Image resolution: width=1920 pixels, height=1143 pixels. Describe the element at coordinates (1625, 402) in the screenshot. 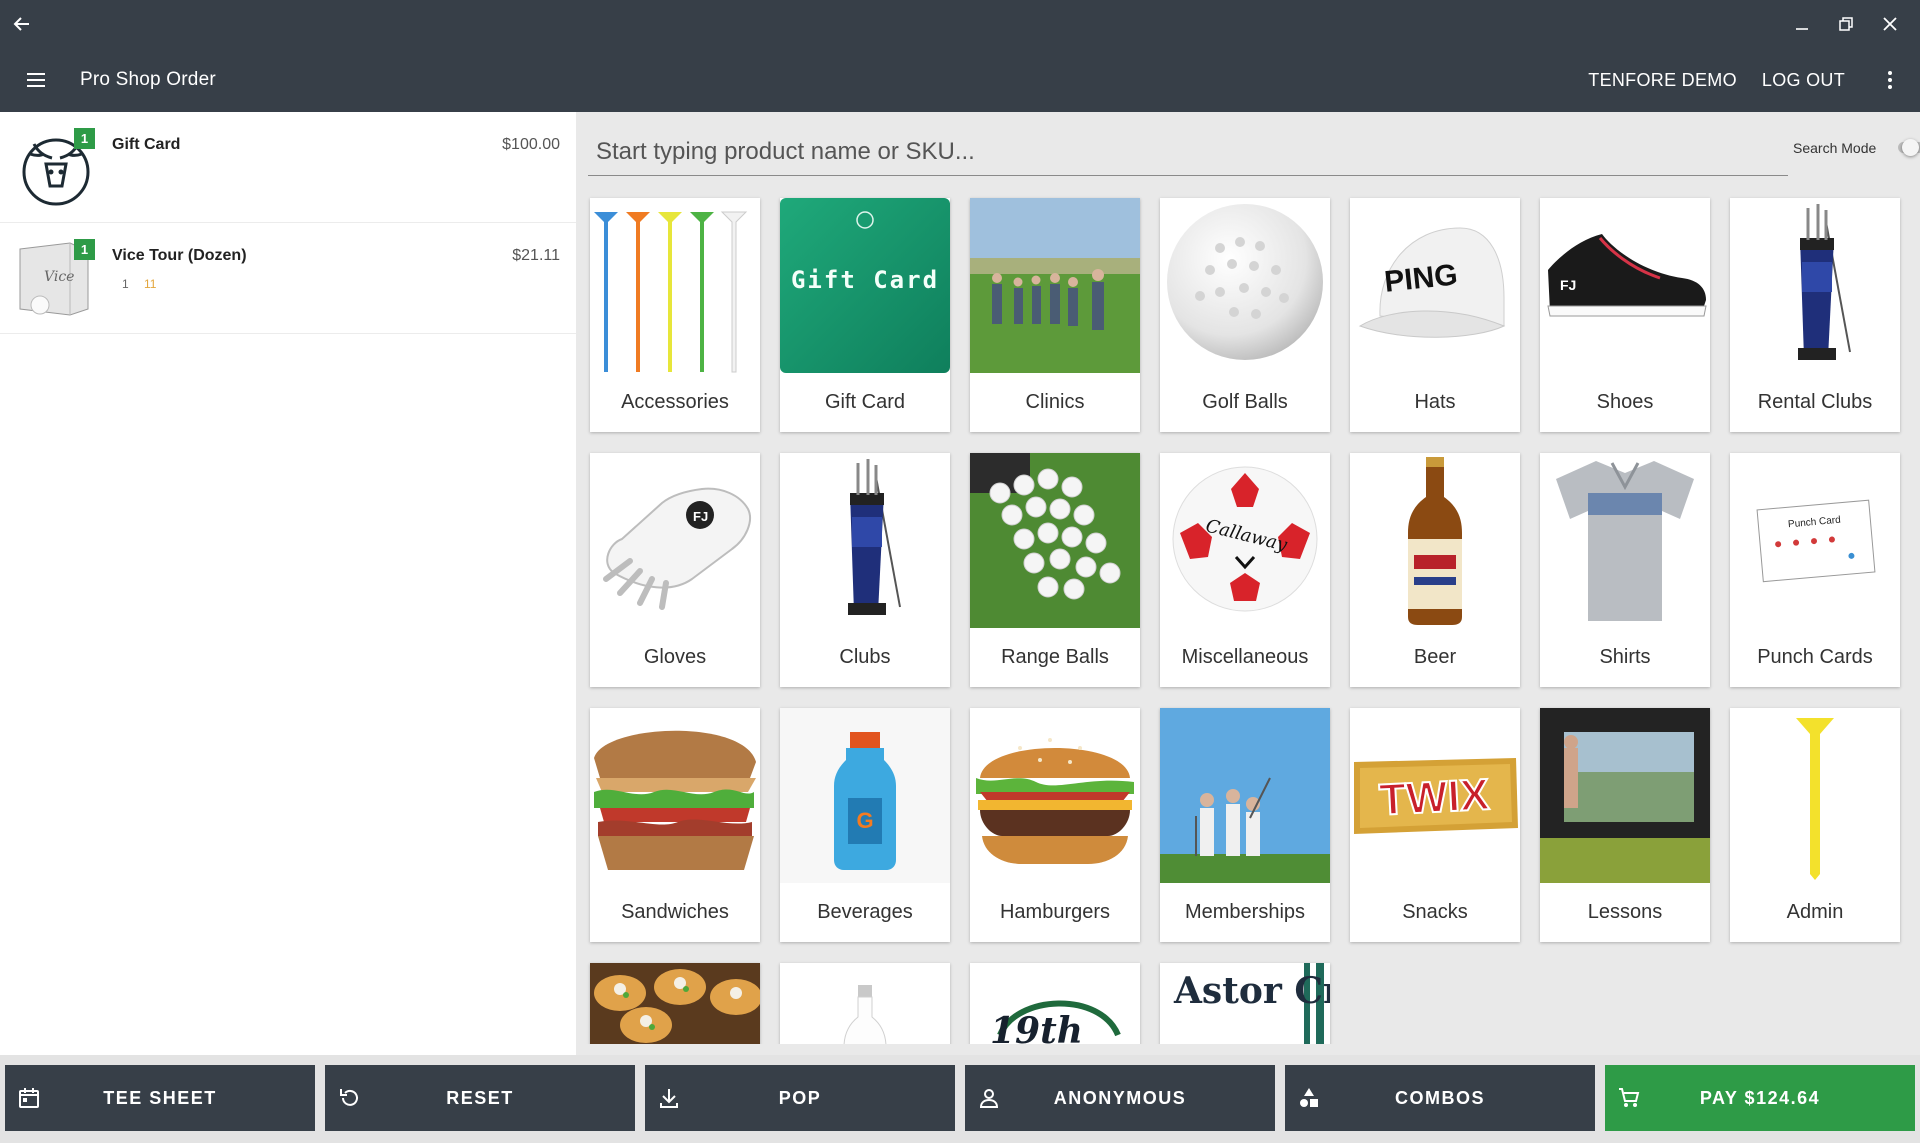

I see `category-label: Shoes` at that location.